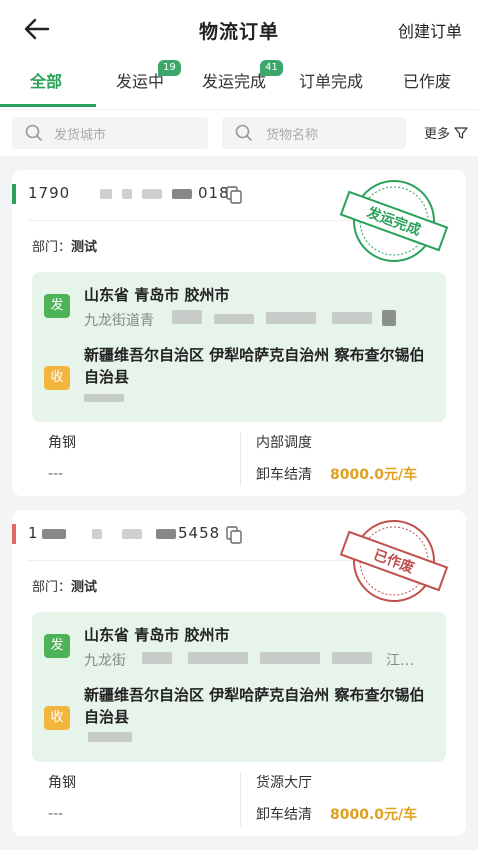 The image size is (478, 850). I want to click on order-source: 内部调度, so click(284, 443).